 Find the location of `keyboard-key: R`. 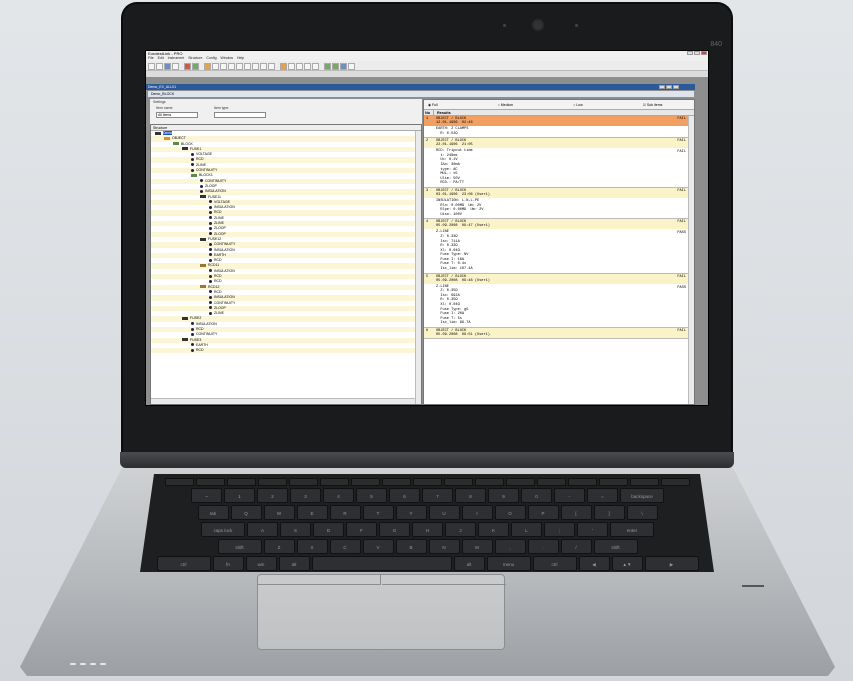

keyboard-key: R is located at coordinates (345, 512).